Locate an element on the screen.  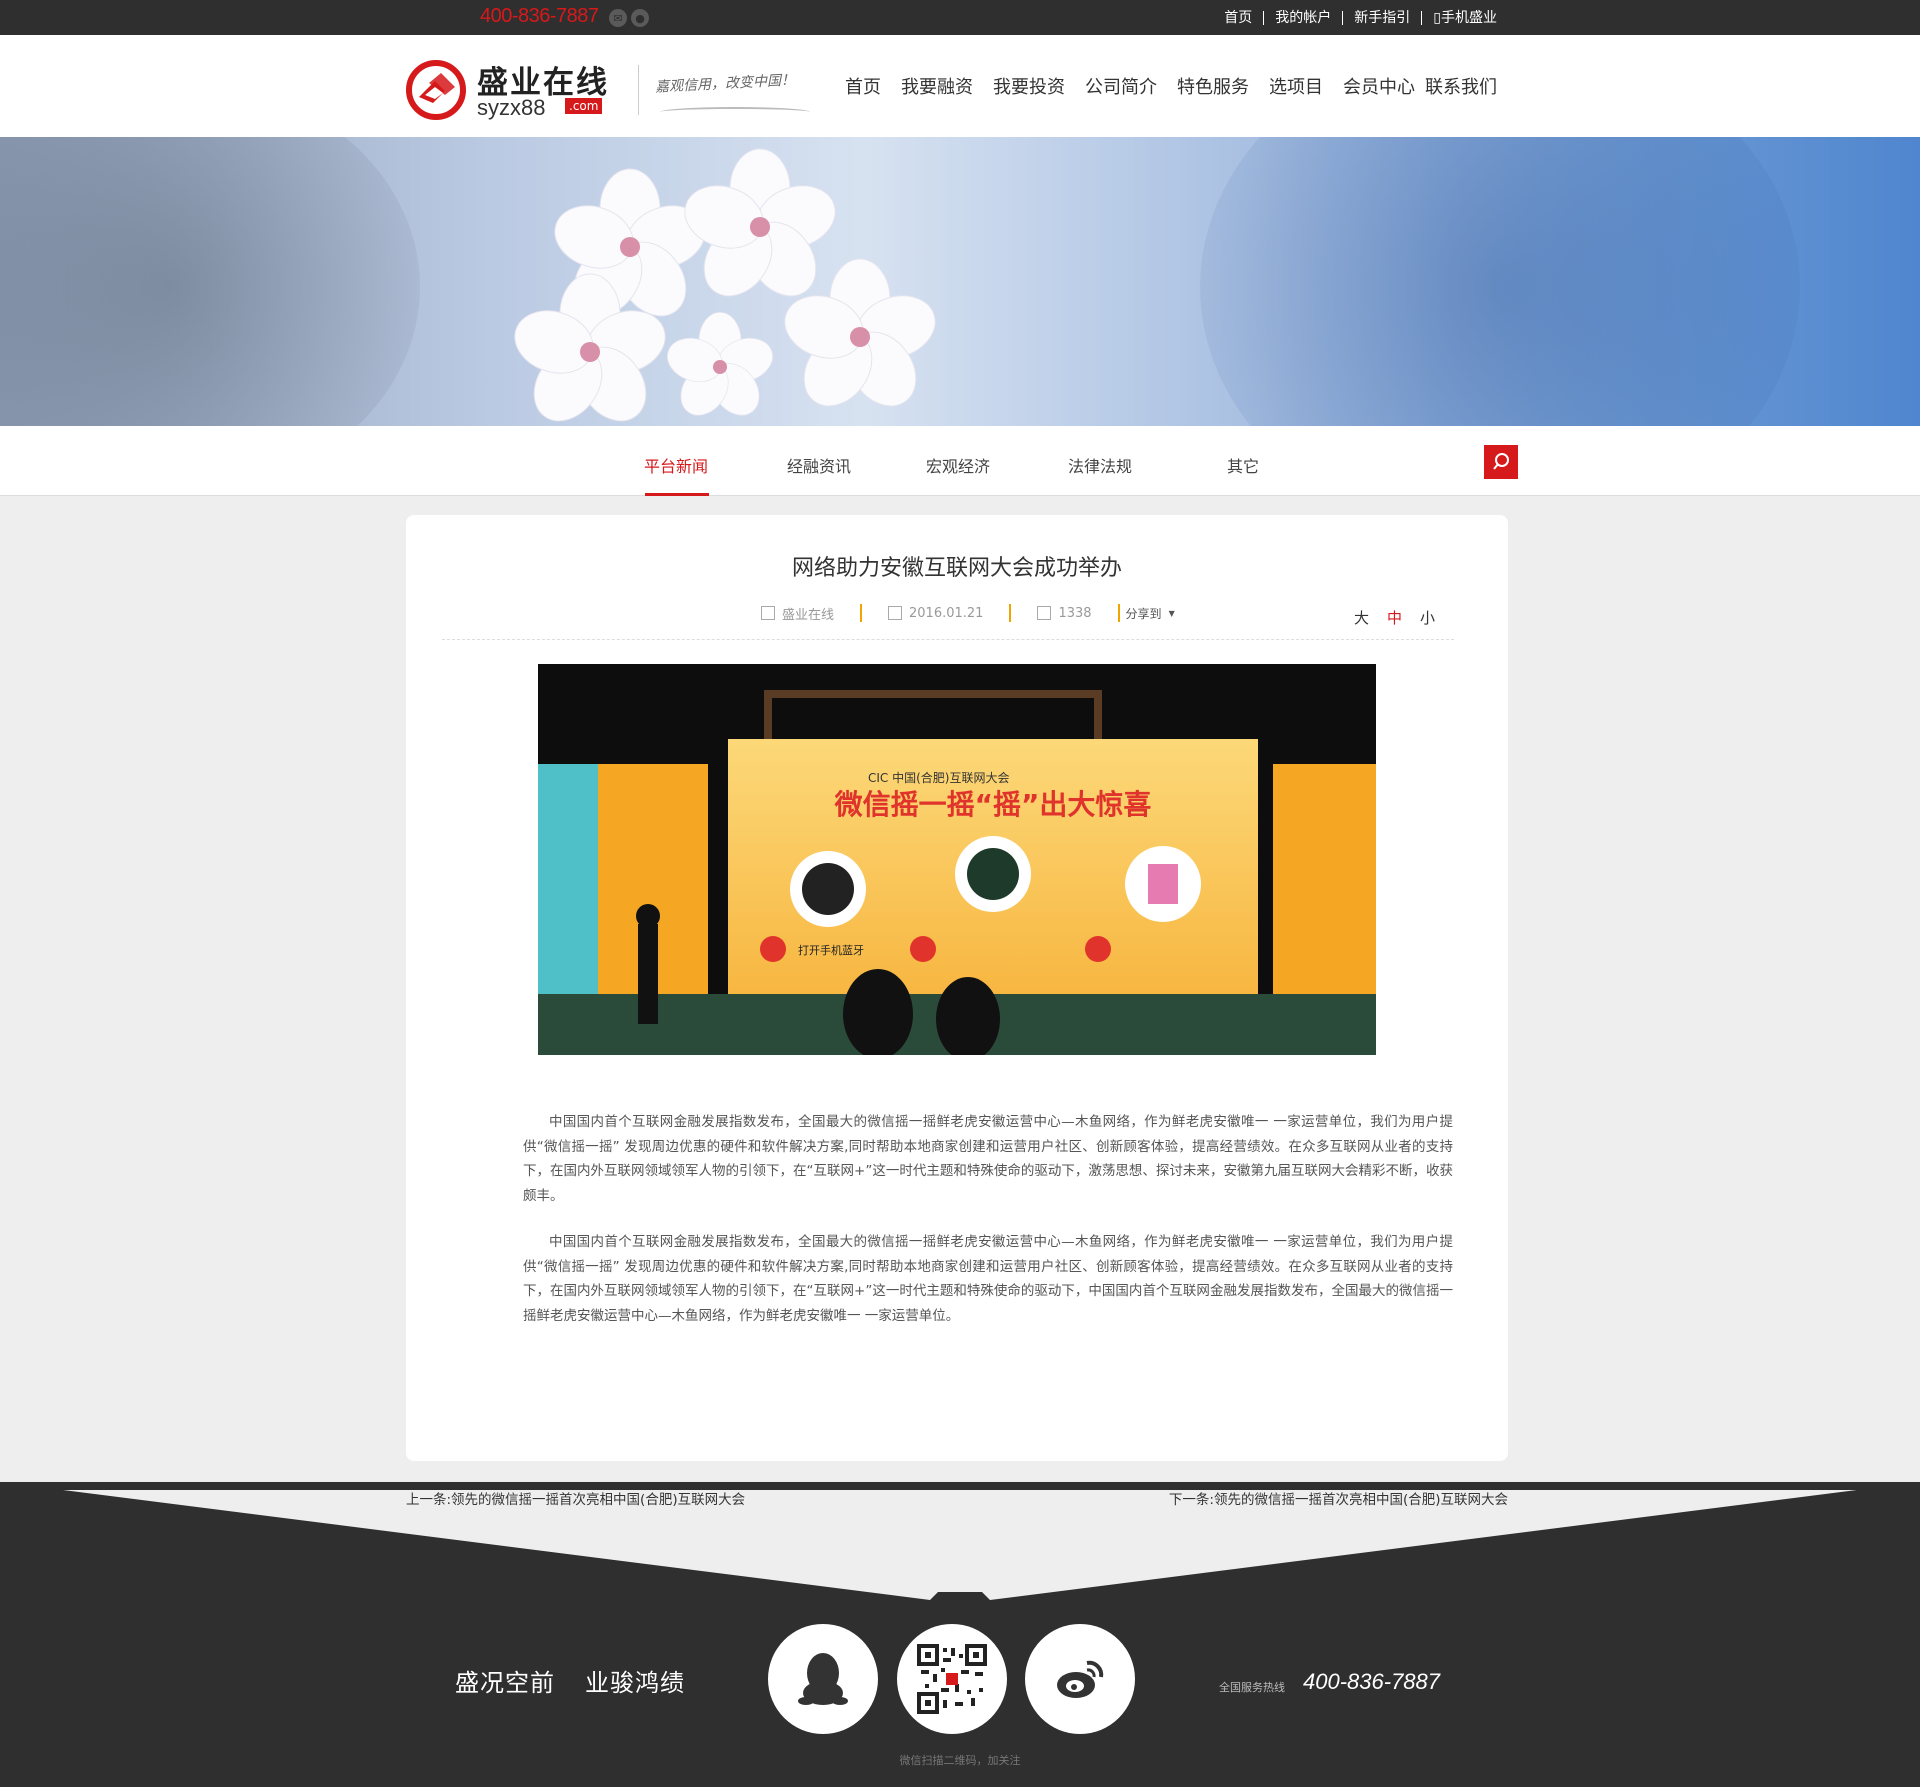
tab-laws: 法律法规 is located at coordinates (1100, 465).